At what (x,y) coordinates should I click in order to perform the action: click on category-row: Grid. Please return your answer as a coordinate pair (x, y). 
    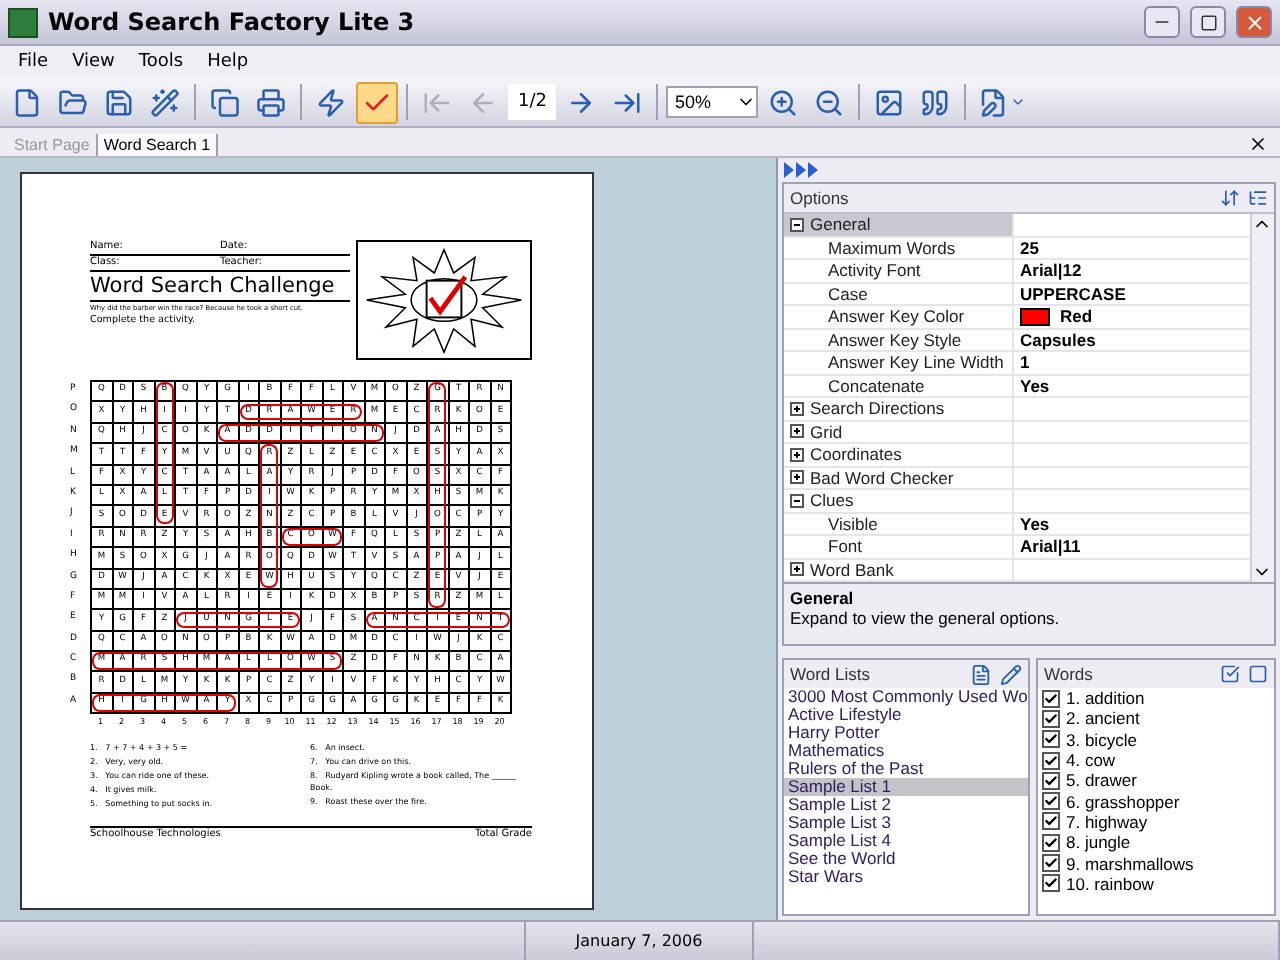
    Looking at the image, I should click on (899, 431).